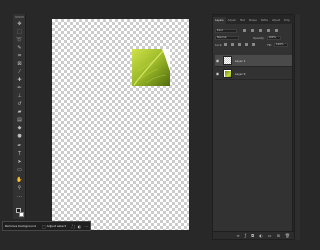  I want to click on tab-layers: Layers, so click(219, 20).